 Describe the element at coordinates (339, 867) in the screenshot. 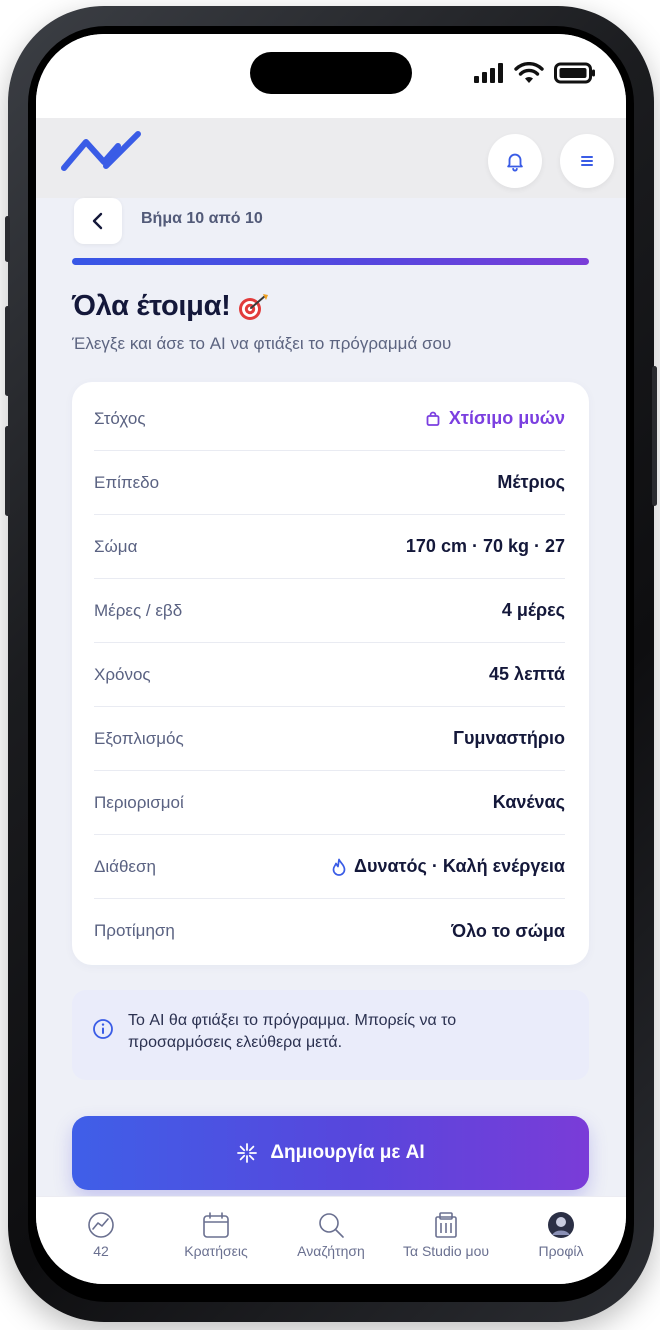

I see `flame-icon` at that location.